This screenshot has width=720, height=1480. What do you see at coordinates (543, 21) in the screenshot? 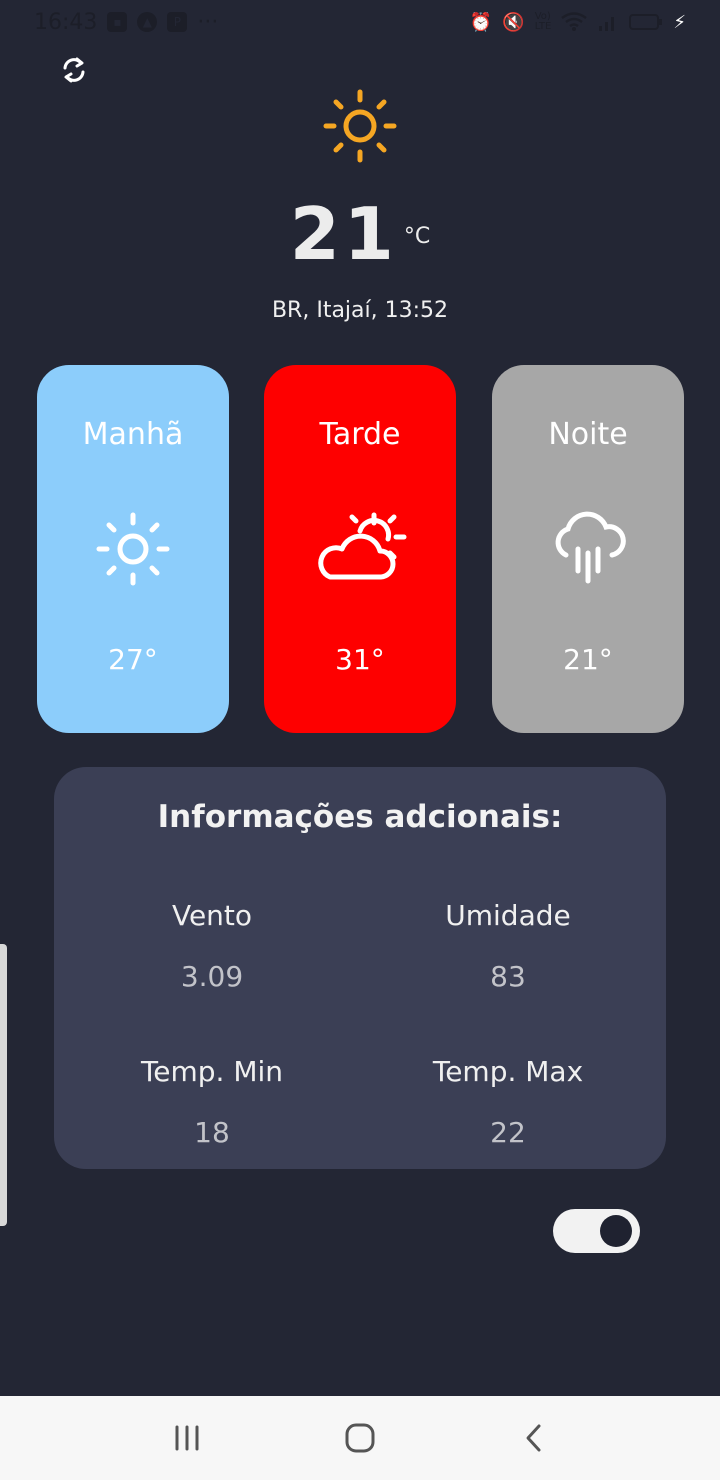
I see `volte-icon: Vo) LTE` at bounding box center [543, 21].